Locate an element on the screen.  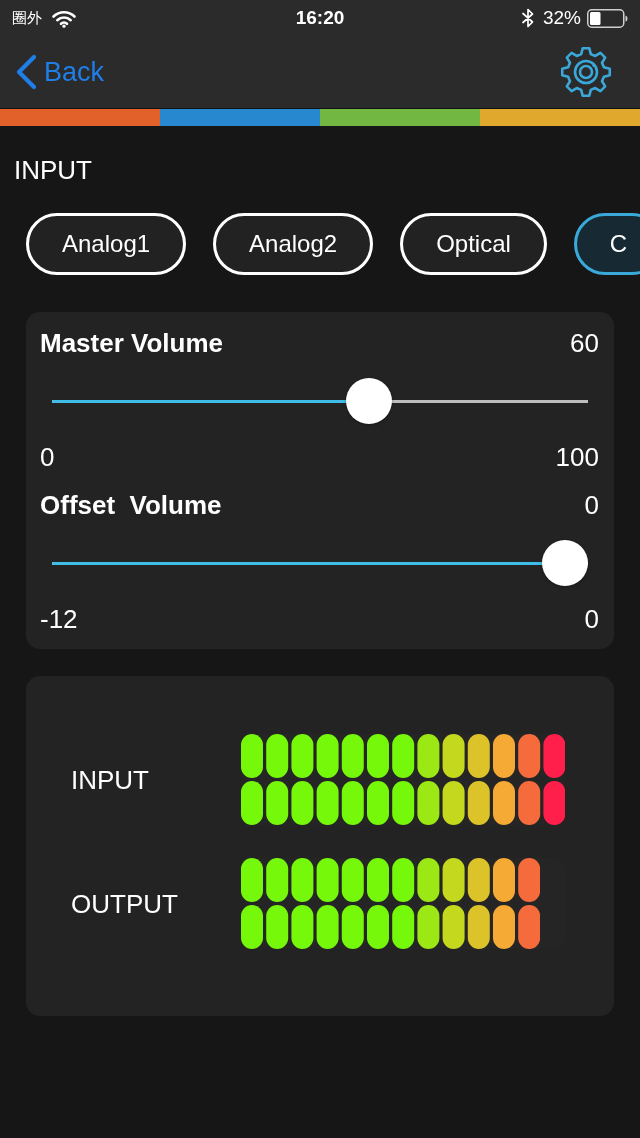
input-source-tab: Analog2 is located at coordinates (293, 244).